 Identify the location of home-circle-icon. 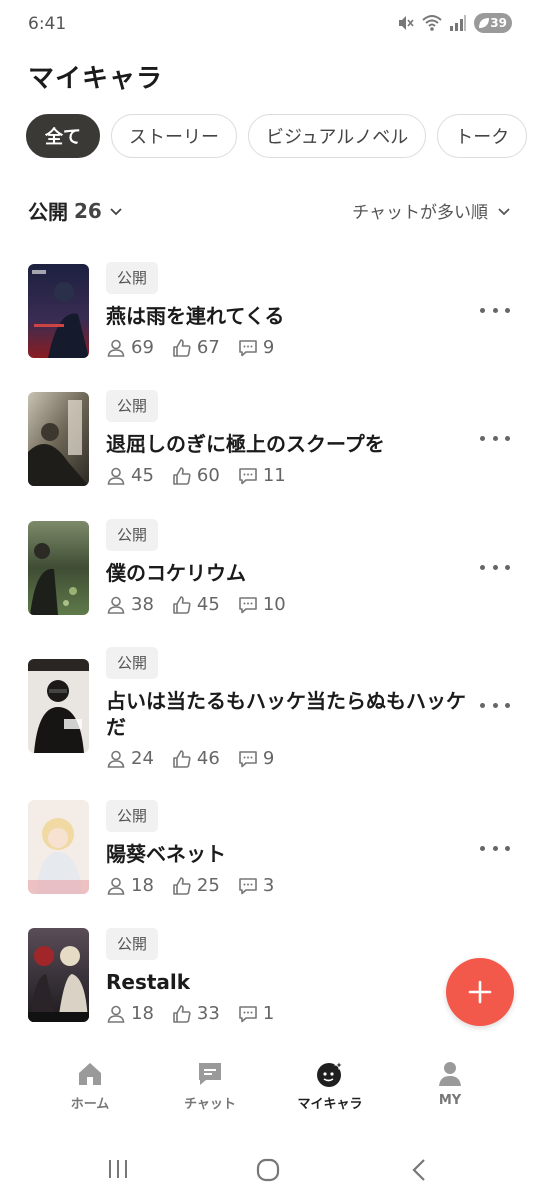
(268, 1170).